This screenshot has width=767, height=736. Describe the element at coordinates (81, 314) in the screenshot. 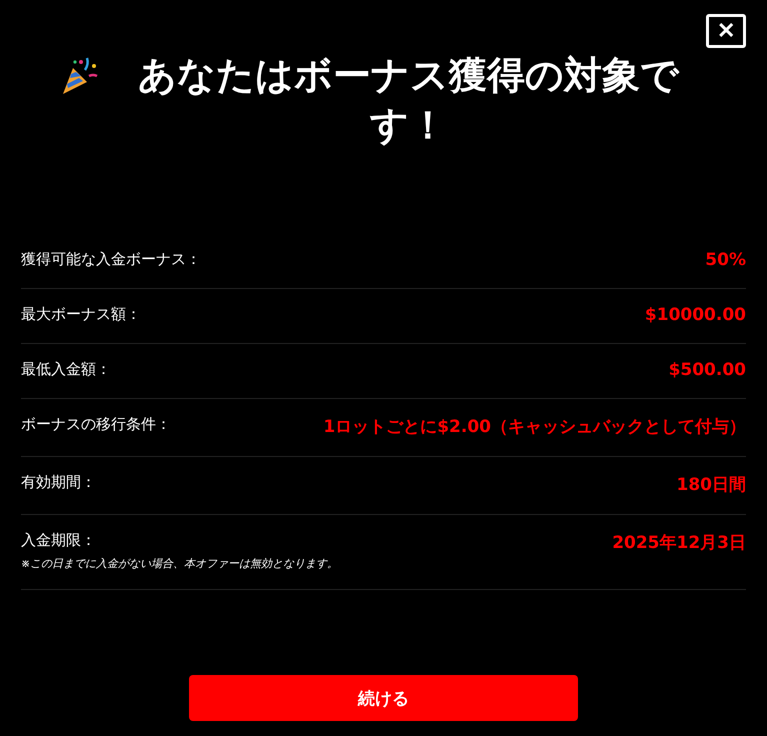

I see `field-label: 最大ボーナス額：` at that location.